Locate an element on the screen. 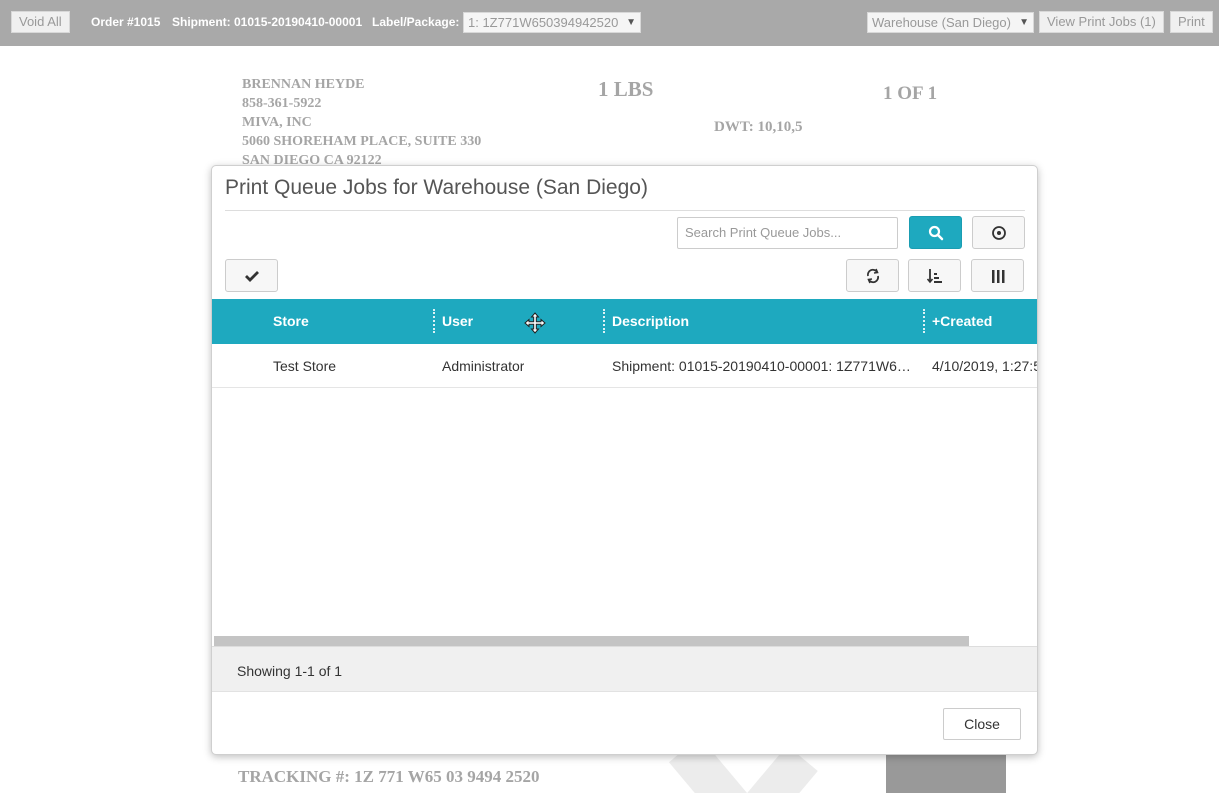  clear-search-button is located at coordinates (998, 232).